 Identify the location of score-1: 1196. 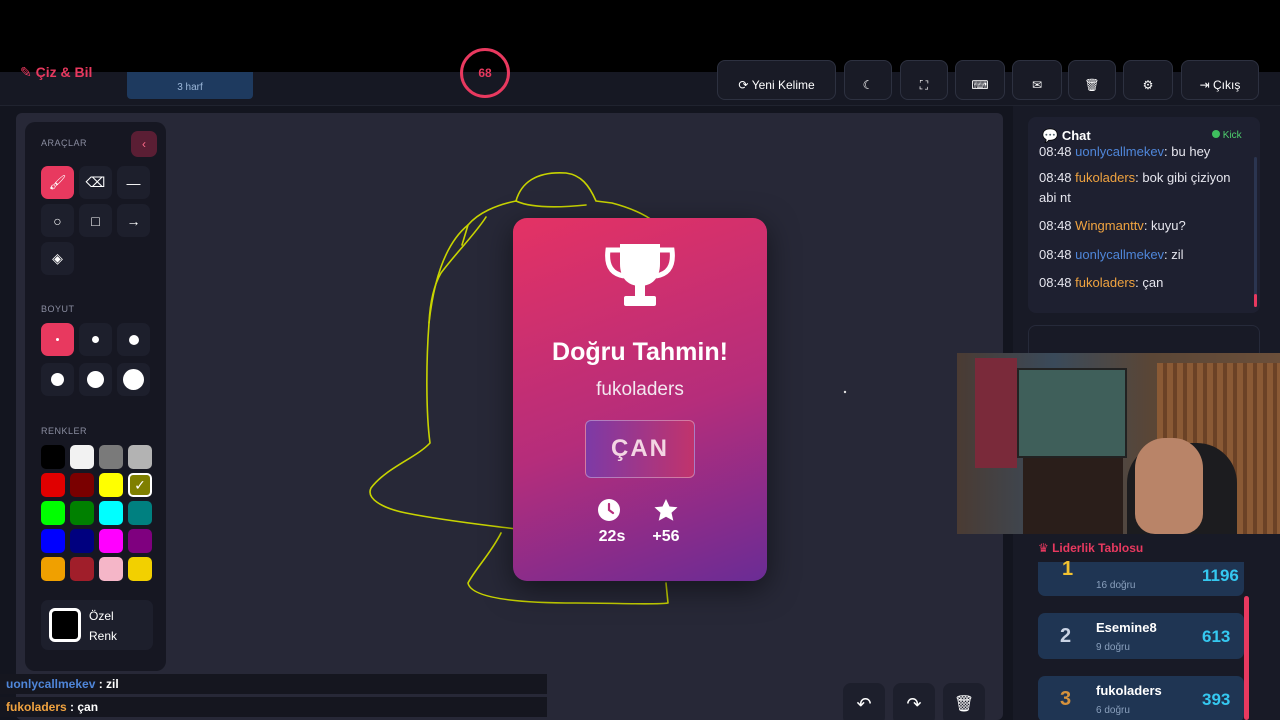
(1220, 575).